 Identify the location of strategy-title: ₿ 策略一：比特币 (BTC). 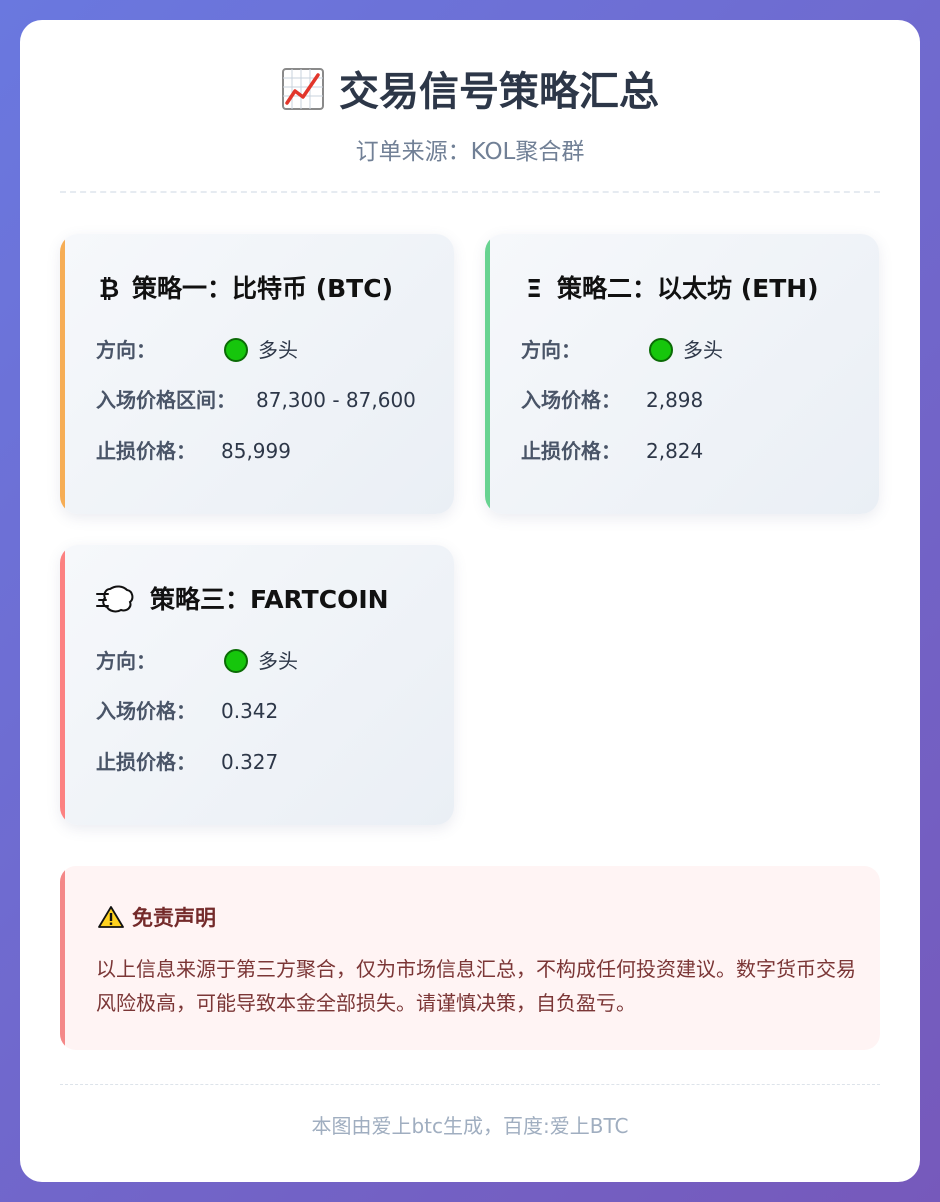
(244, 289).